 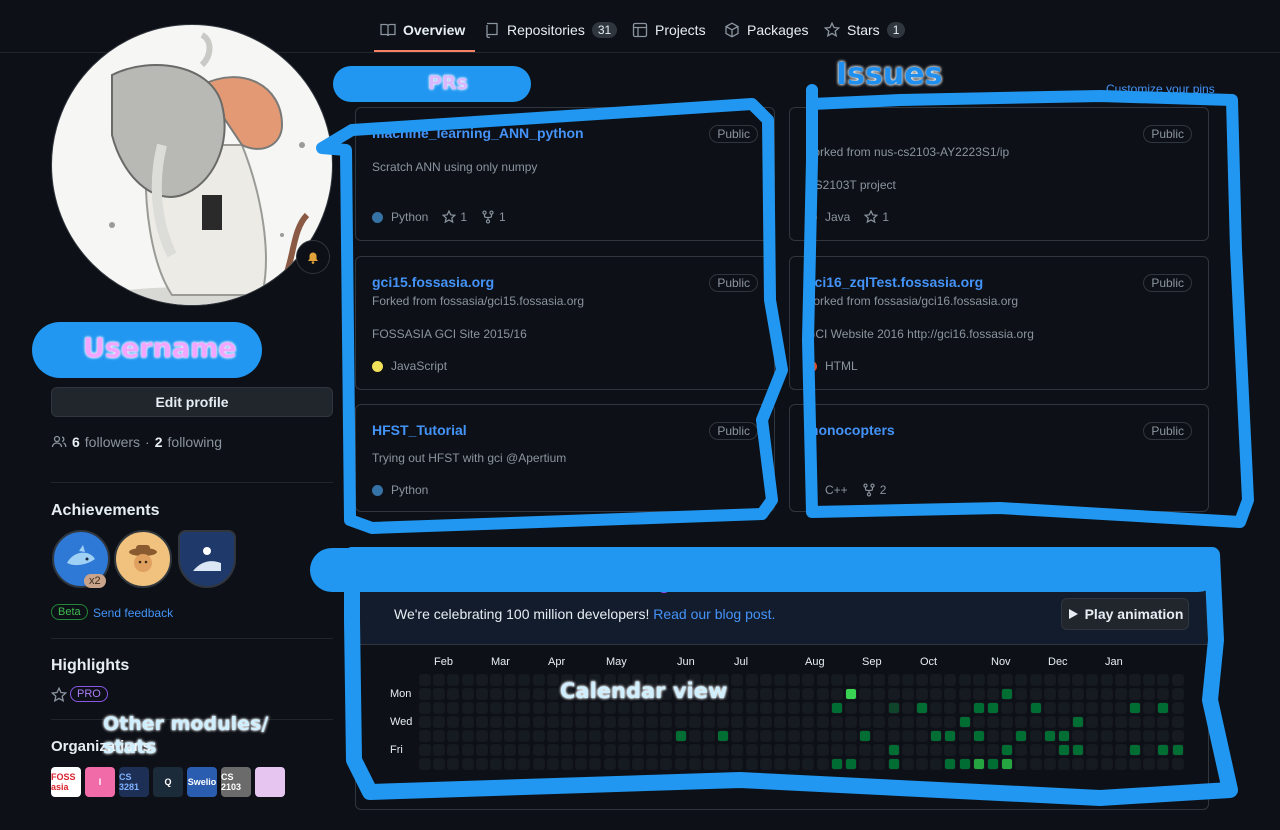 What do you see at coordinates (100, 782) in the screenshot?
I see `organization-avatar: I` at bounding box center [100, 782].